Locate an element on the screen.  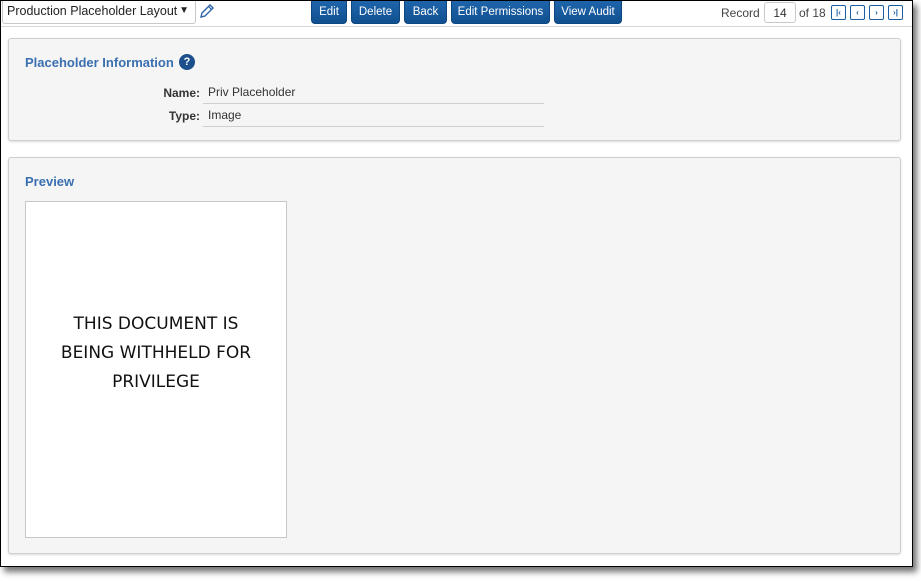
last-record-button: ›| is located at coordinates (895, 12).